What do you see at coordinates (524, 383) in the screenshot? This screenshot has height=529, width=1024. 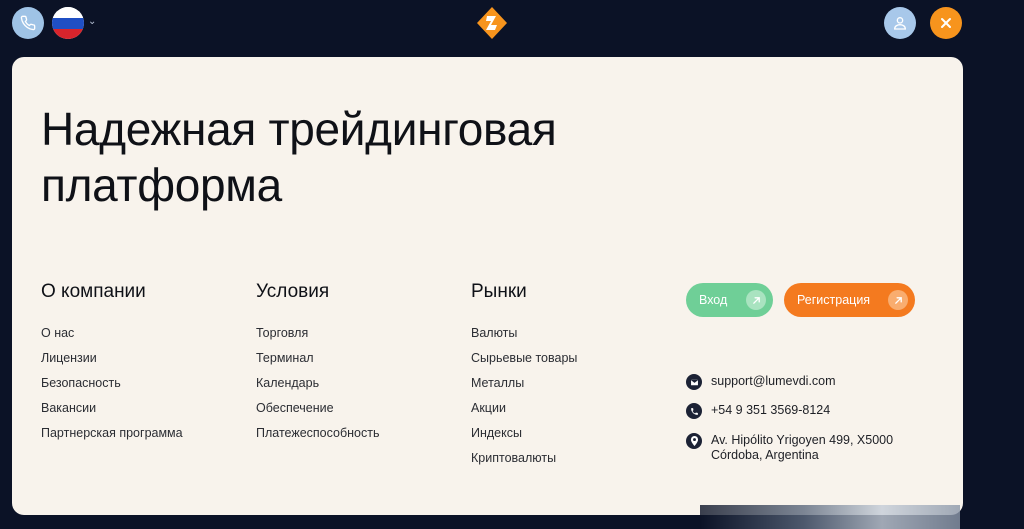 I see `list-item: Металлы` at bounding box center [524, 383].